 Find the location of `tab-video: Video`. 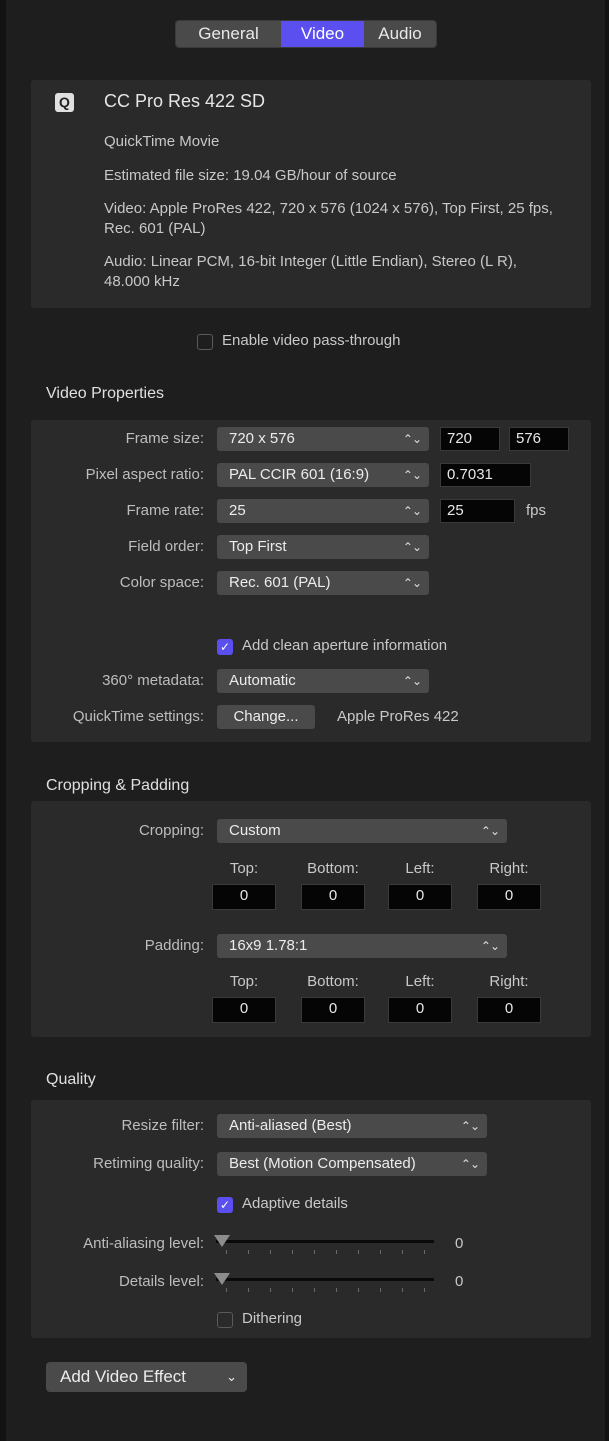

tab-video: Video is located at coordinates (322, 34).